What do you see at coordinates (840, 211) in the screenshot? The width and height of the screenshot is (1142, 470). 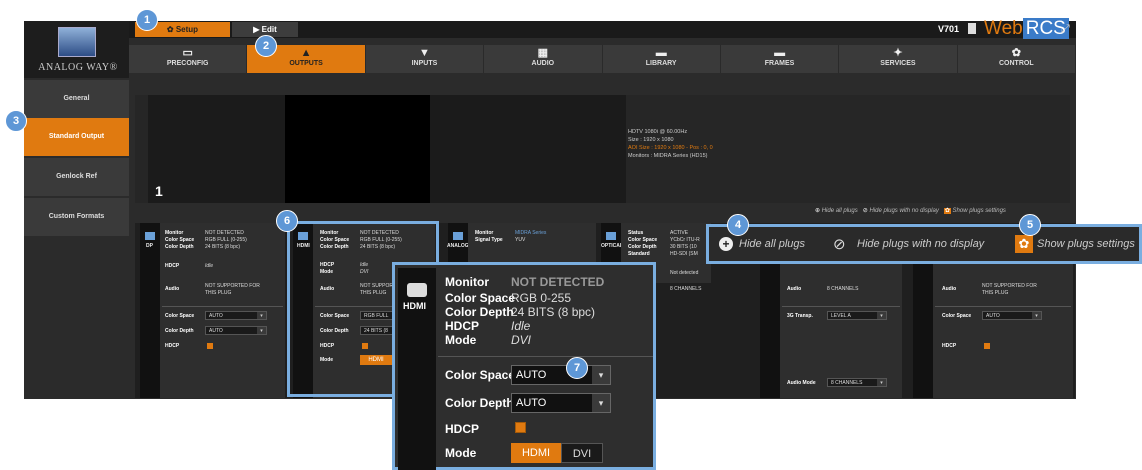 I see `hide-all-plugs-small: Hide all plugs` at bounding box center [840, 211].